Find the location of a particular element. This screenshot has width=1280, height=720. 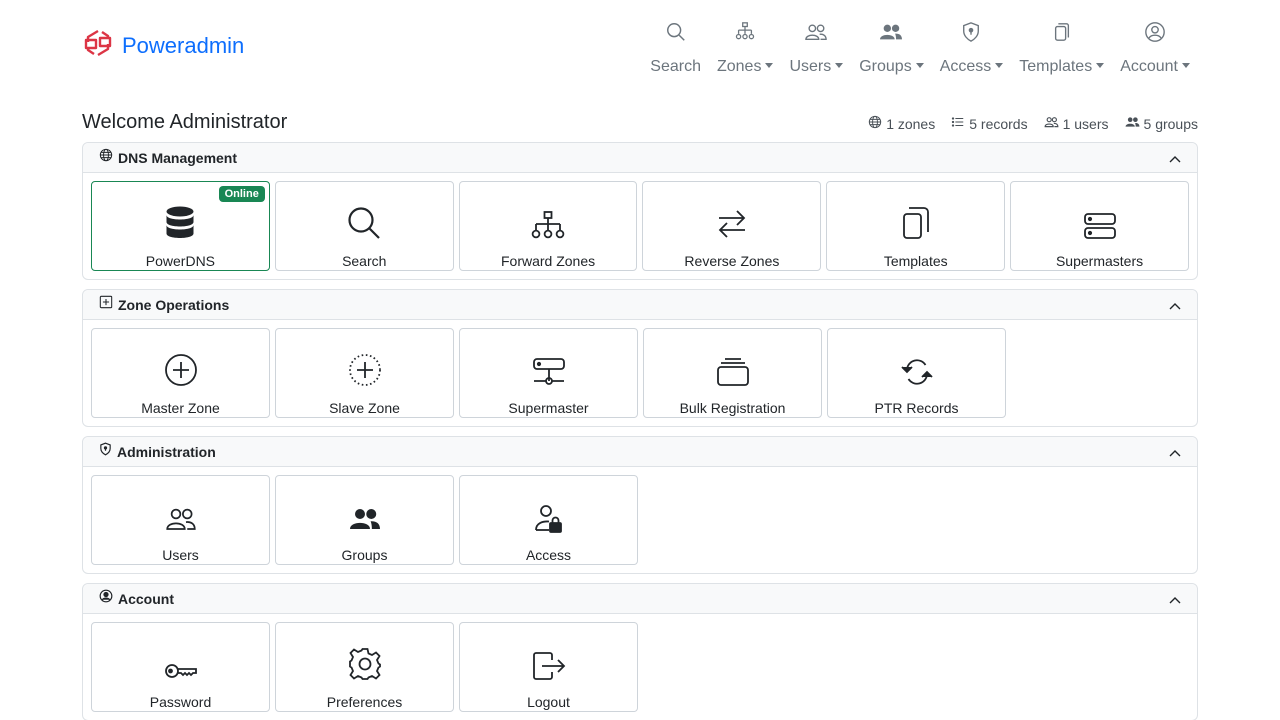

tile-label: Reverse Zones is located at coordinates (732, 261).